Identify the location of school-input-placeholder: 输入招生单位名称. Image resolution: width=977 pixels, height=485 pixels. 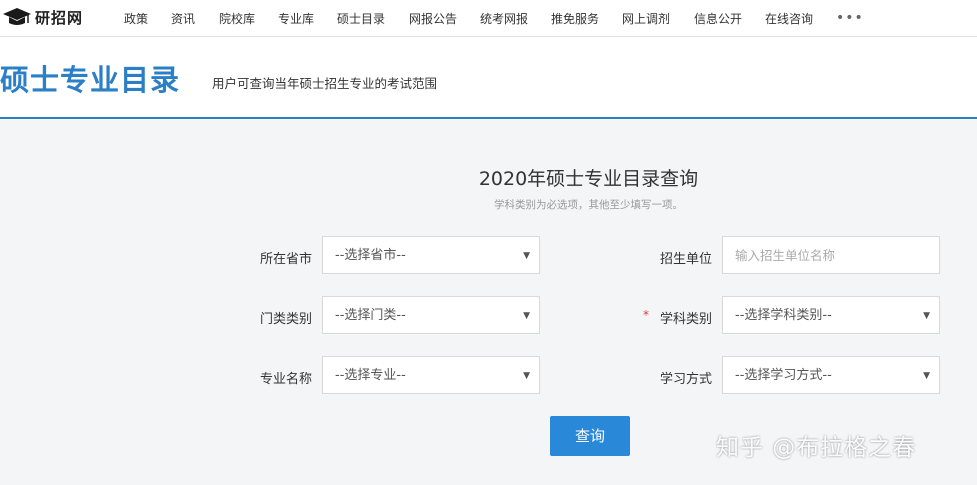
(785, 255).